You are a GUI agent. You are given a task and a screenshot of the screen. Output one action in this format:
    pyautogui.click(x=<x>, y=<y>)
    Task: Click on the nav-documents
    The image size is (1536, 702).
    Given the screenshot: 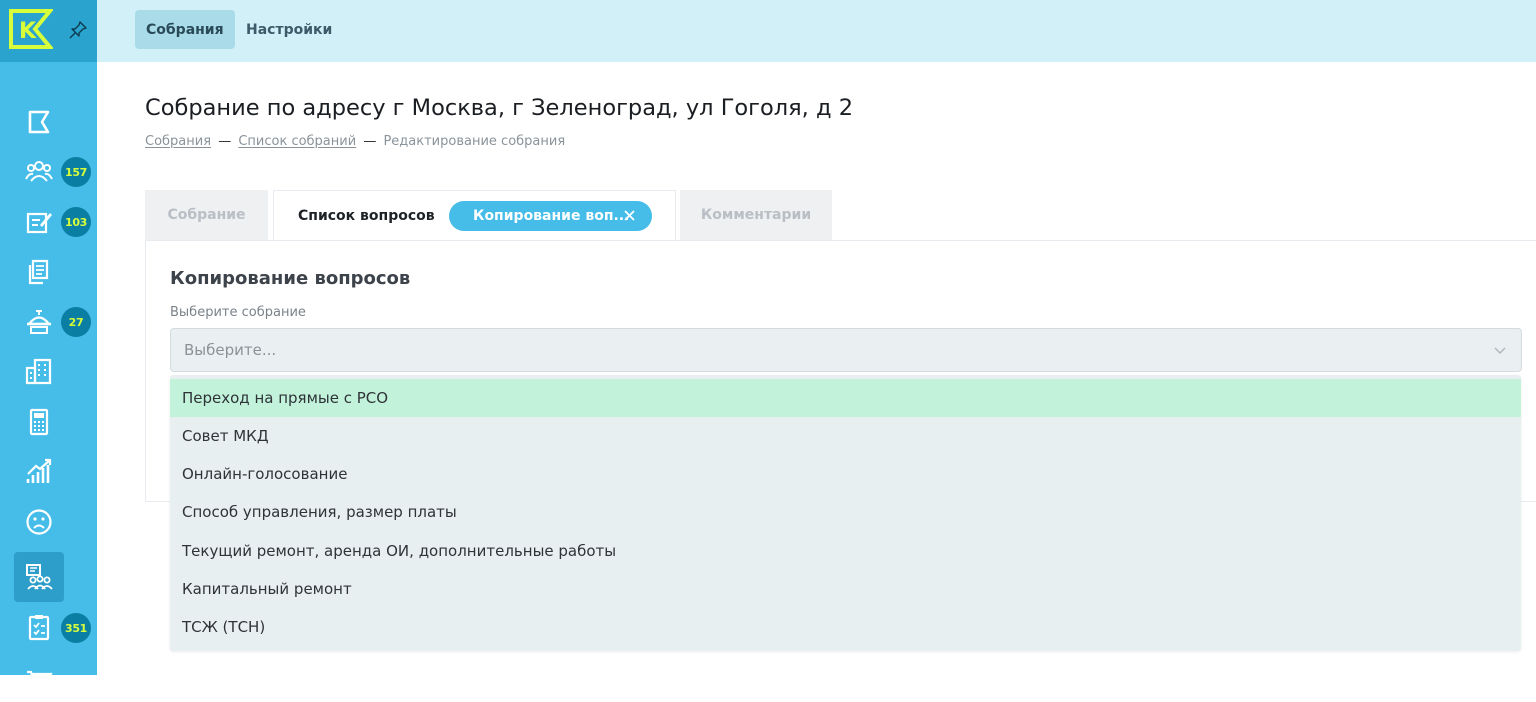 What is the action you would take?
    pyautogui.click(x=39, y=272)
    